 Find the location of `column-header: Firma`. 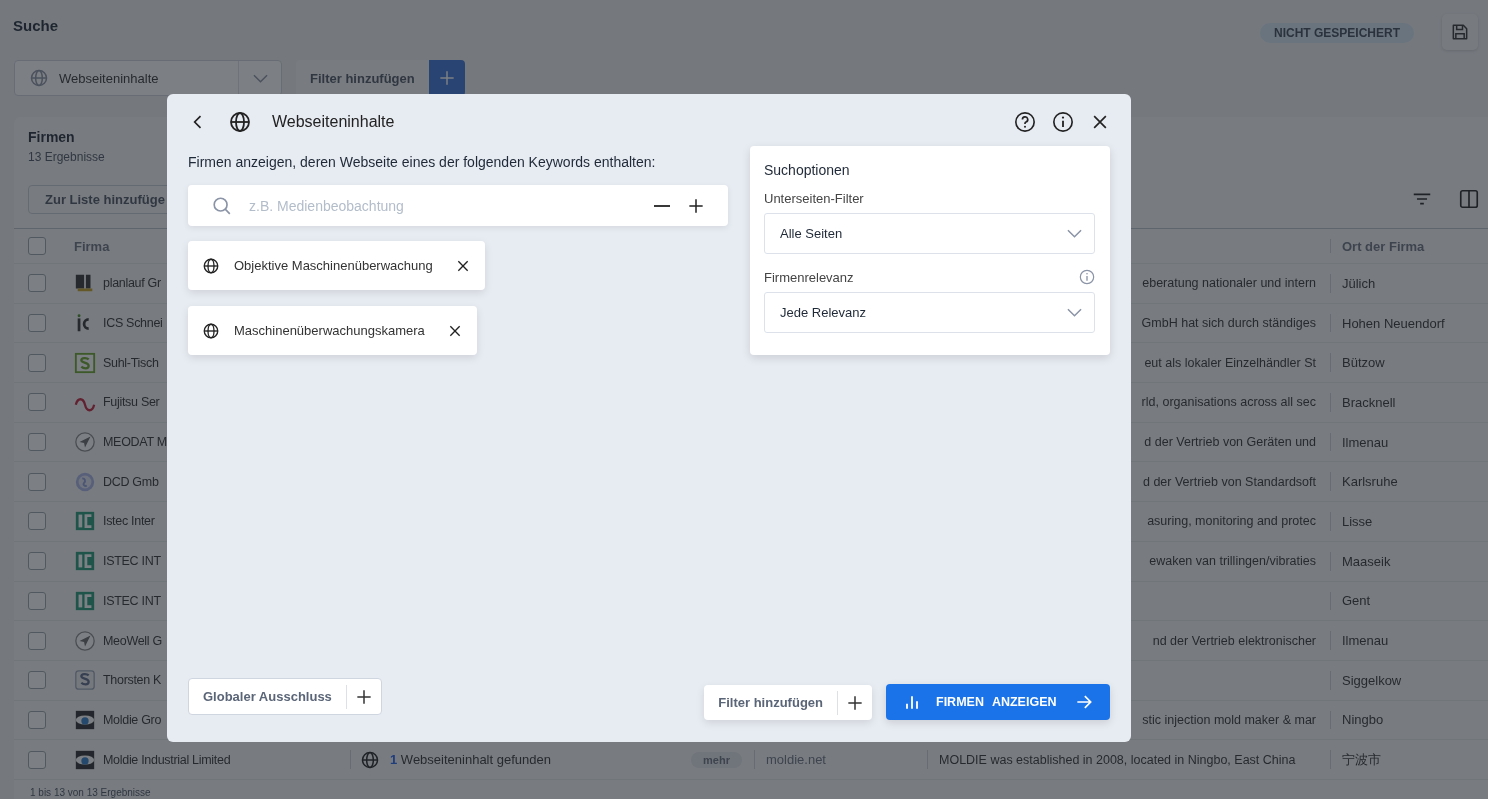

column-header: Firma is located at coordinates (92, 246).